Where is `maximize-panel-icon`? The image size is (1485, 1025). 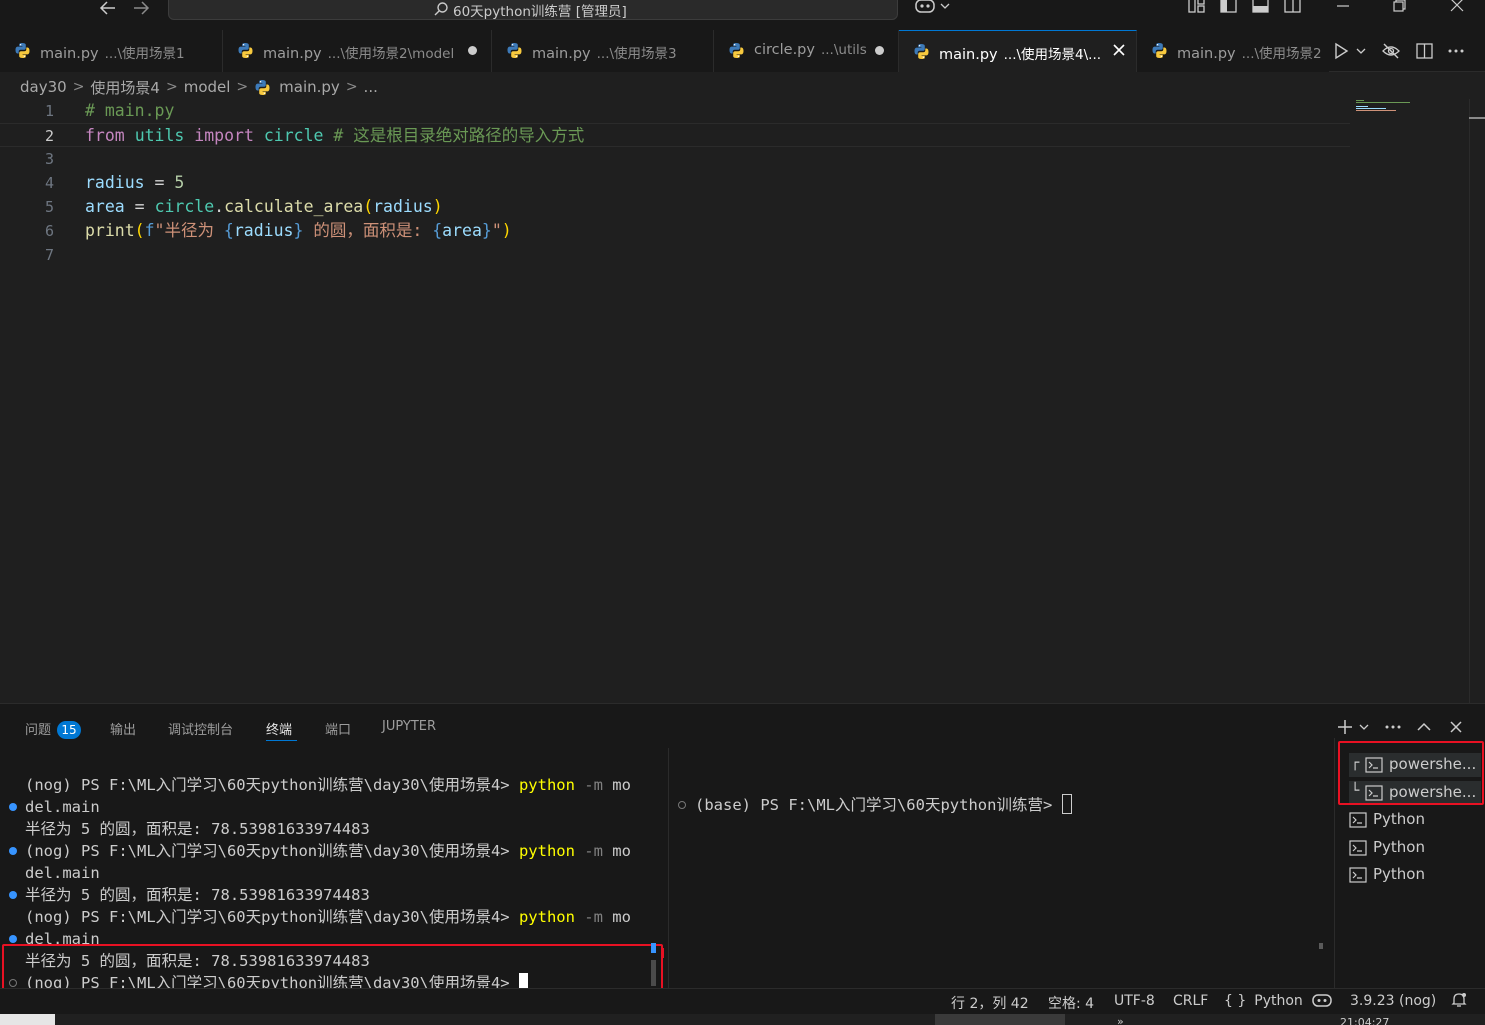 maximize-panel-icon is located at coordinates (1424, 727).